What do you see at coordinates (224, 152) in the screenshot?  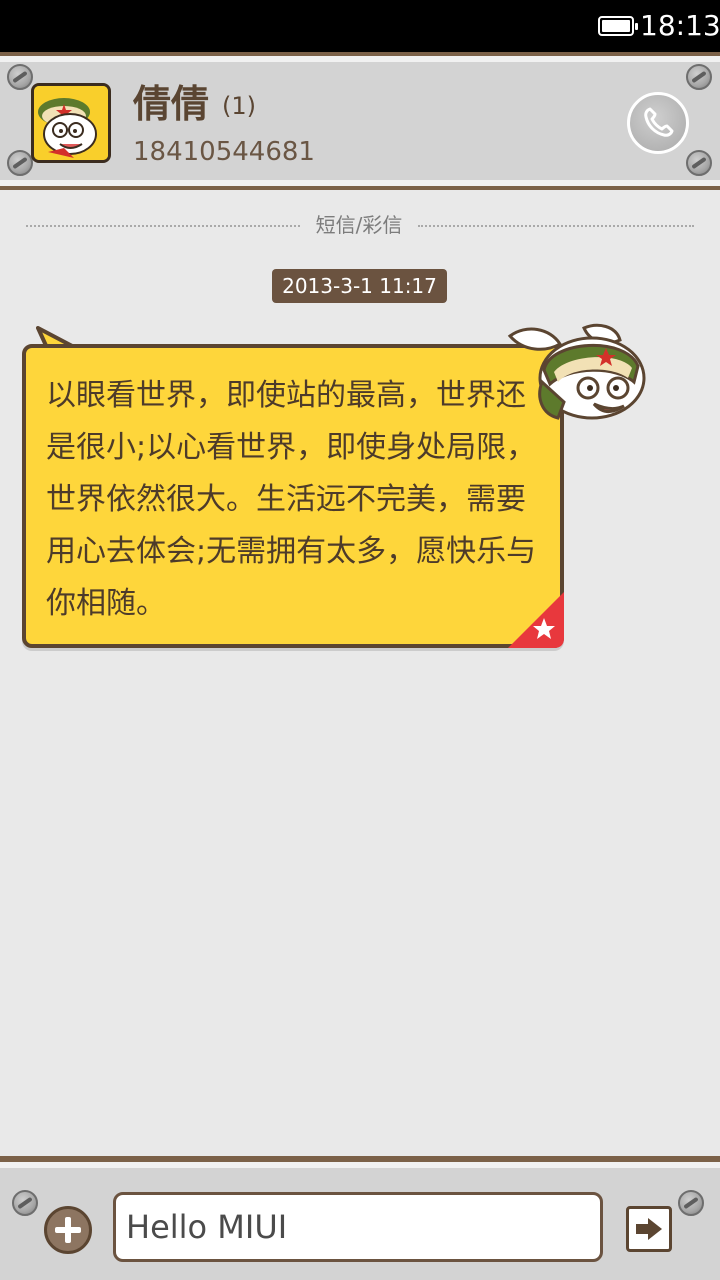 I see `contact-number: 18410544681` at bounding box center [224, 152].